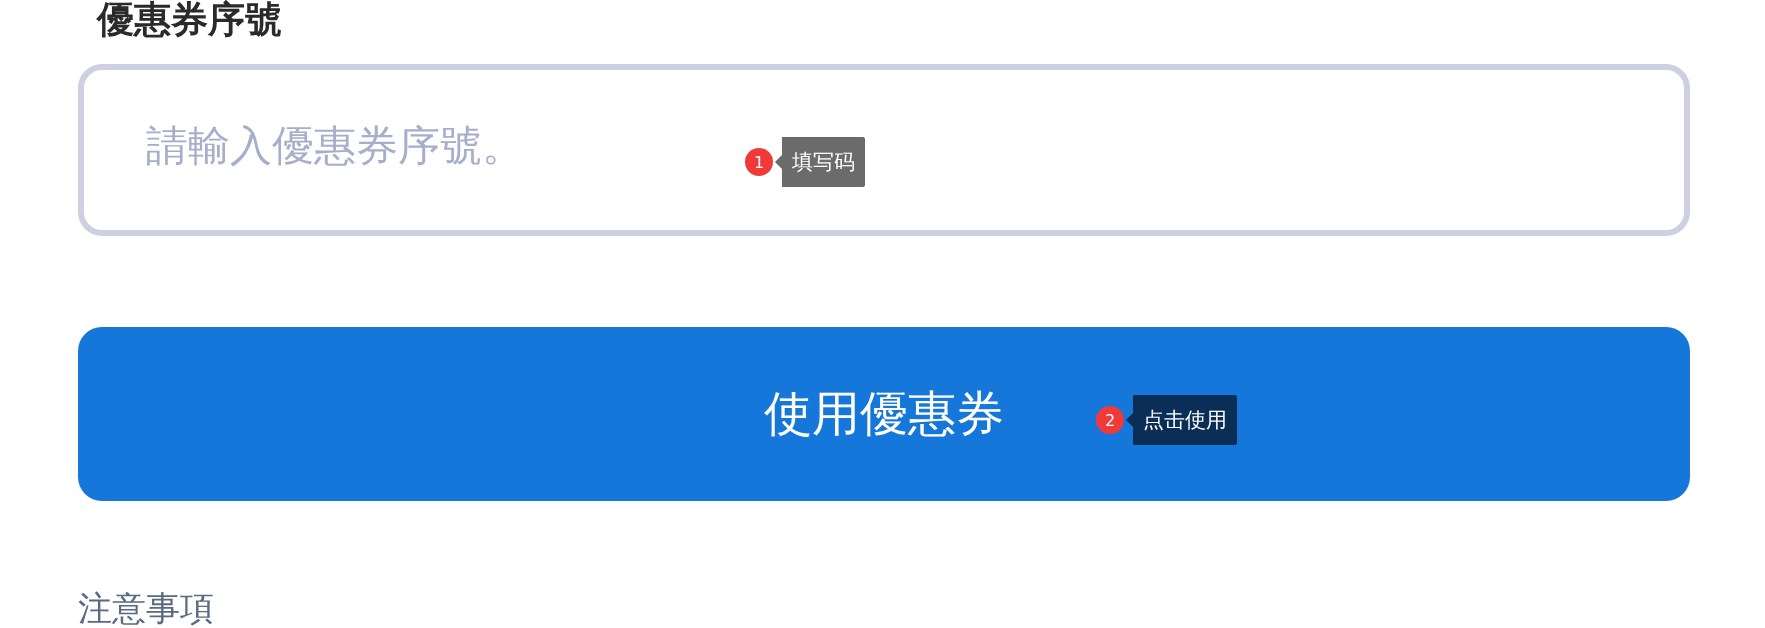  What do you see at coordinates (146, 608) in the screenshot?
I see `notes-heading: 注意事項` at bounding box center [146, 608].